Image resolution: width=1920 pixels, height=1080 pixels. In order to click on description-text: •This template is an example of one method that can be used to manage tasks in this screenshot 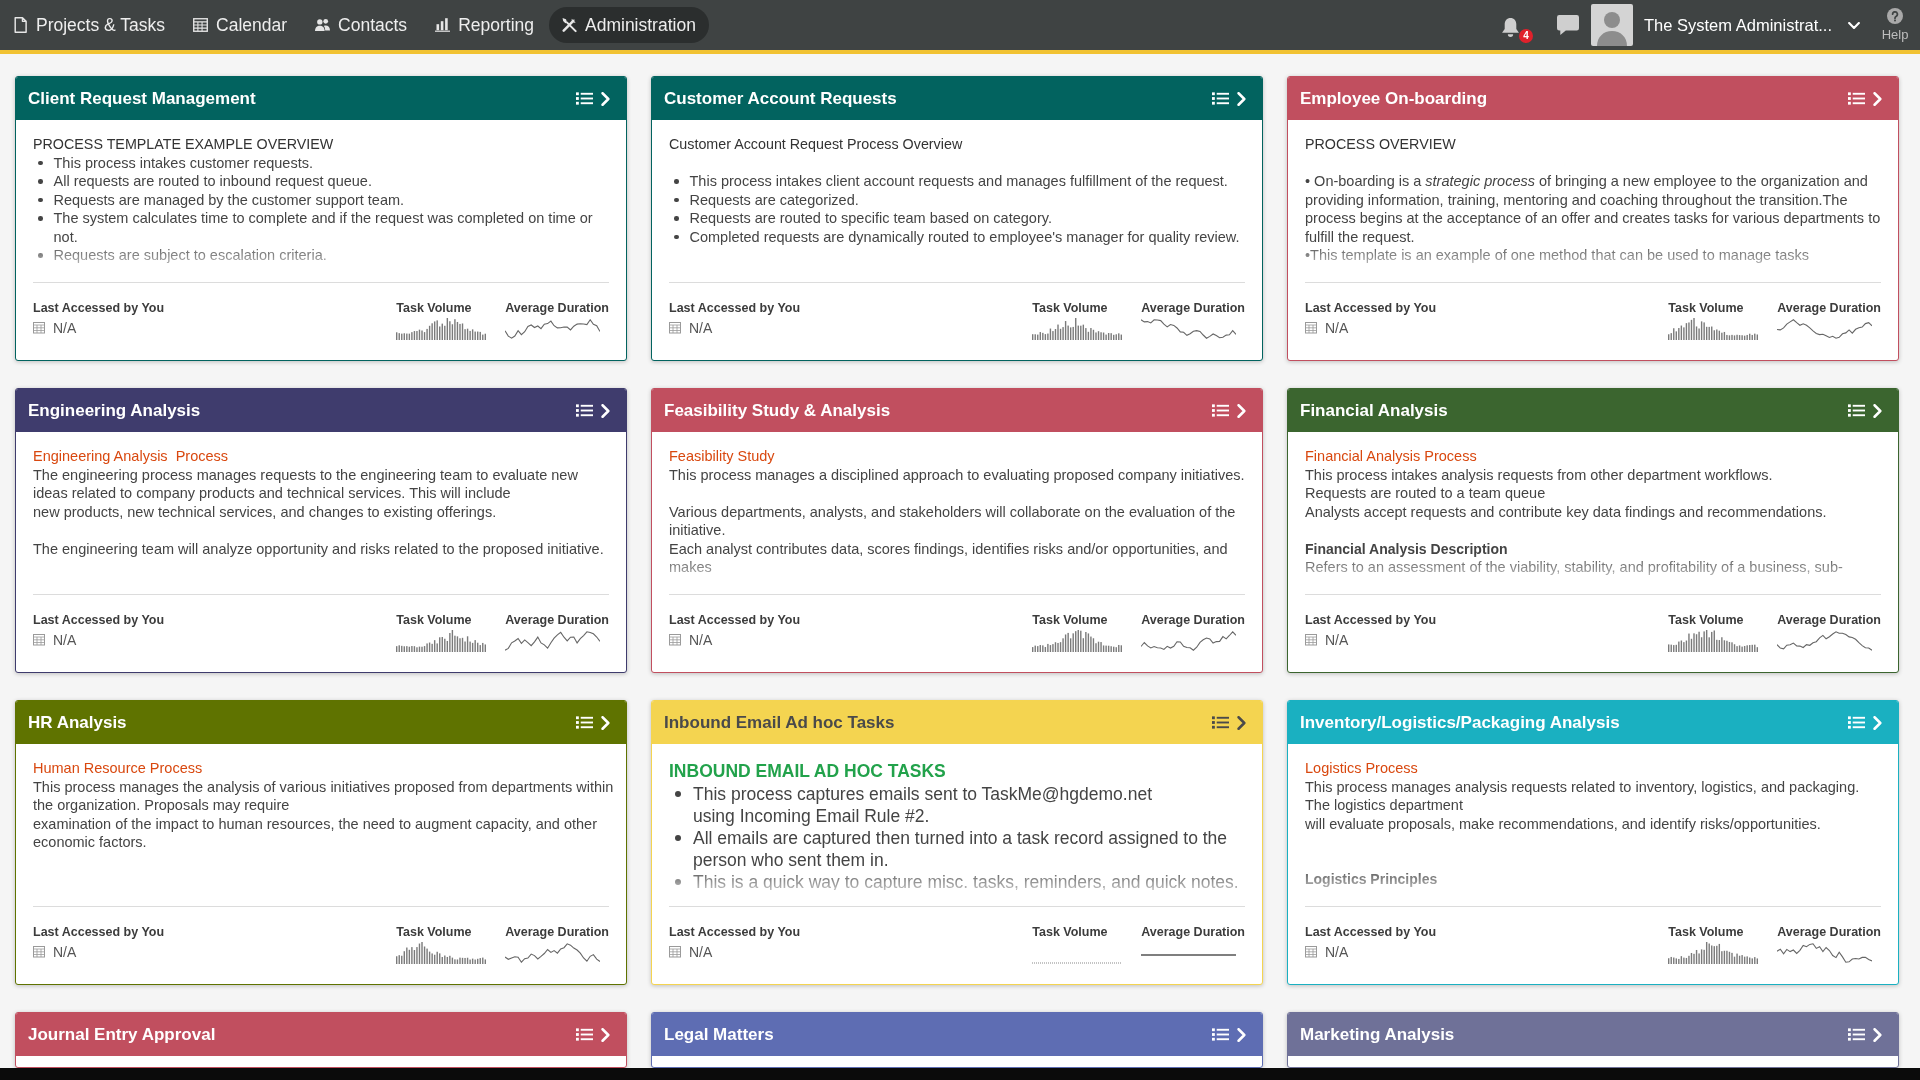, I will do `click(1557, 255)`.